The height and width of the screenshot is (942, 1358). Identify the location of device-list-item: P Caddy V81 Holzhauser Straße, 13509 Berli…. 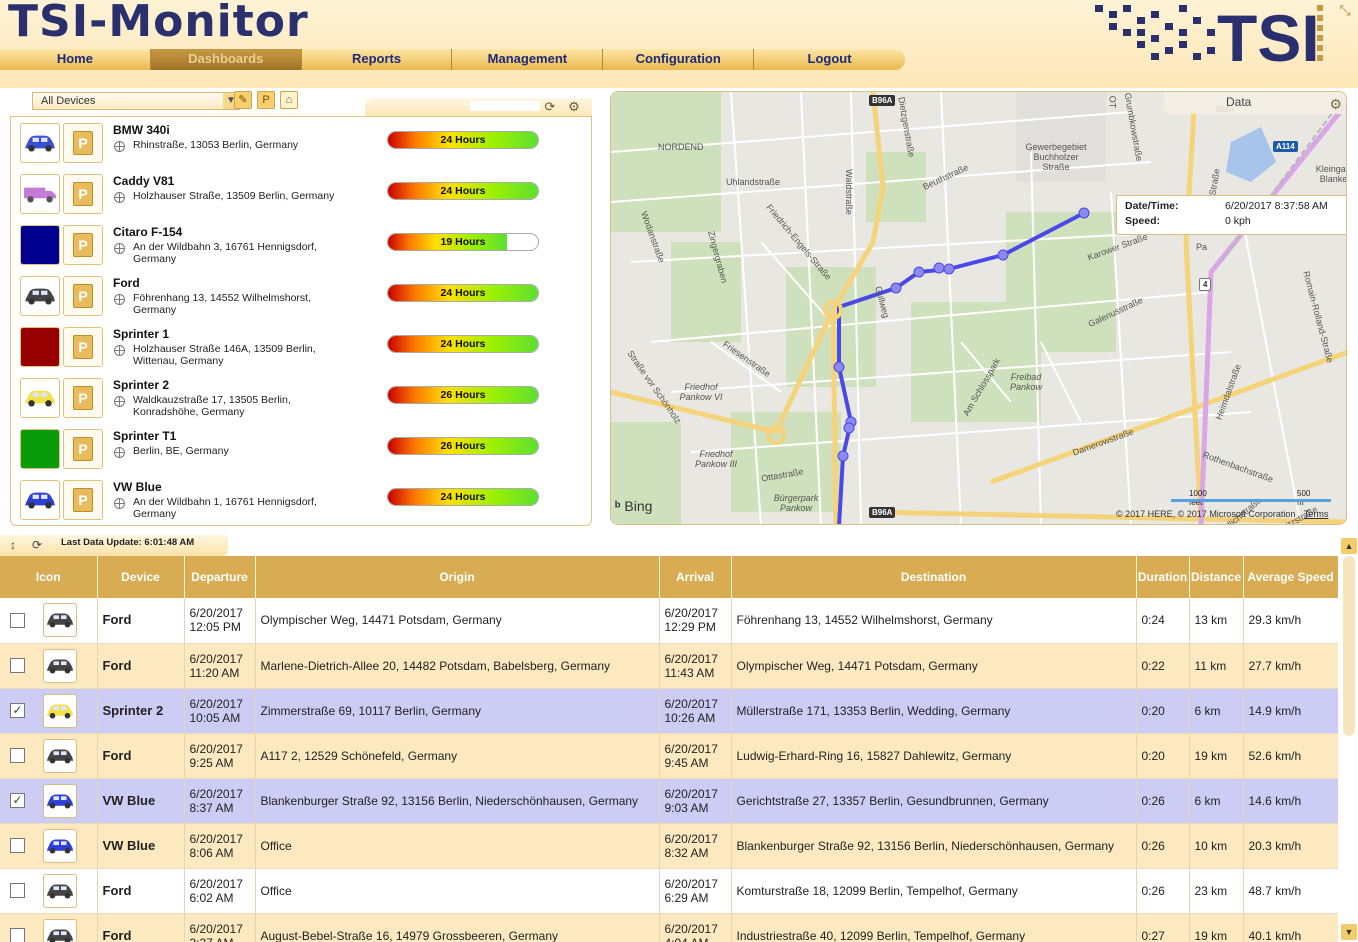
(301, 199).